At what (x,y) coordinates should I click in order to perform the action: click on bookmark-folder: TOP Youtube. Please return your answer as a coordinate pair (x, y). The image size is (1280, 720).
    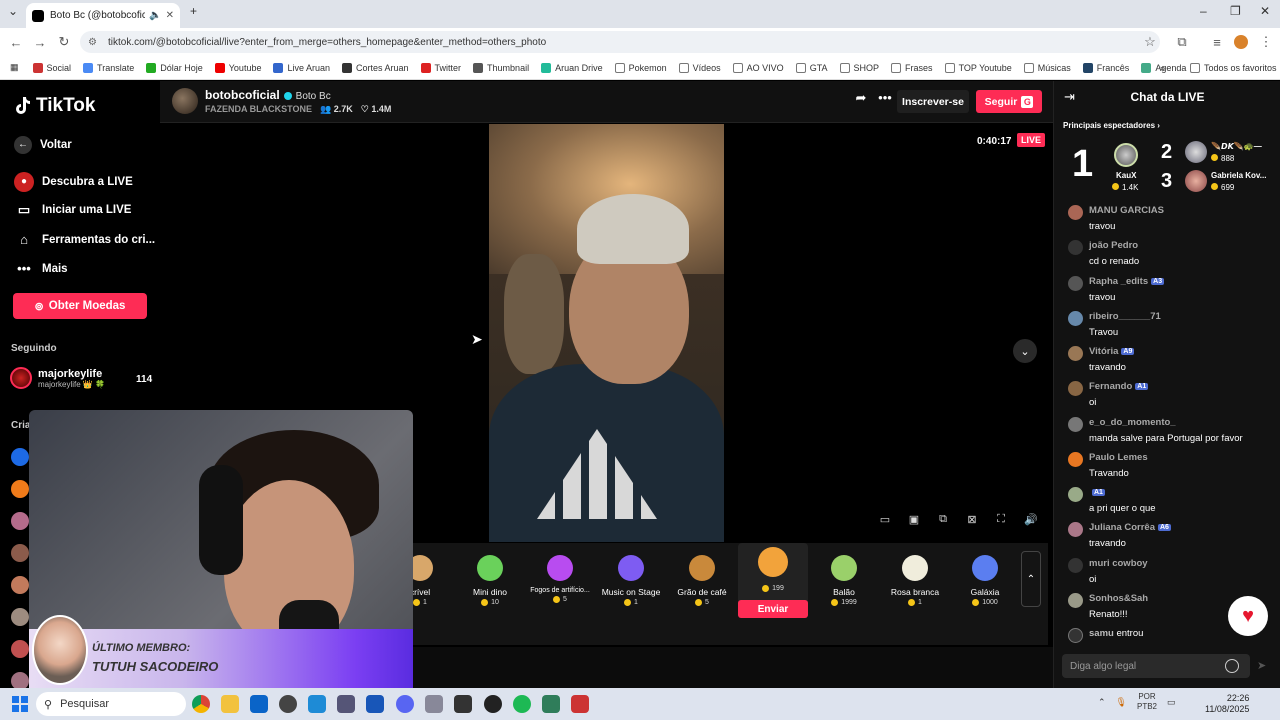
    Looking at the image, I should click on (978, 67).